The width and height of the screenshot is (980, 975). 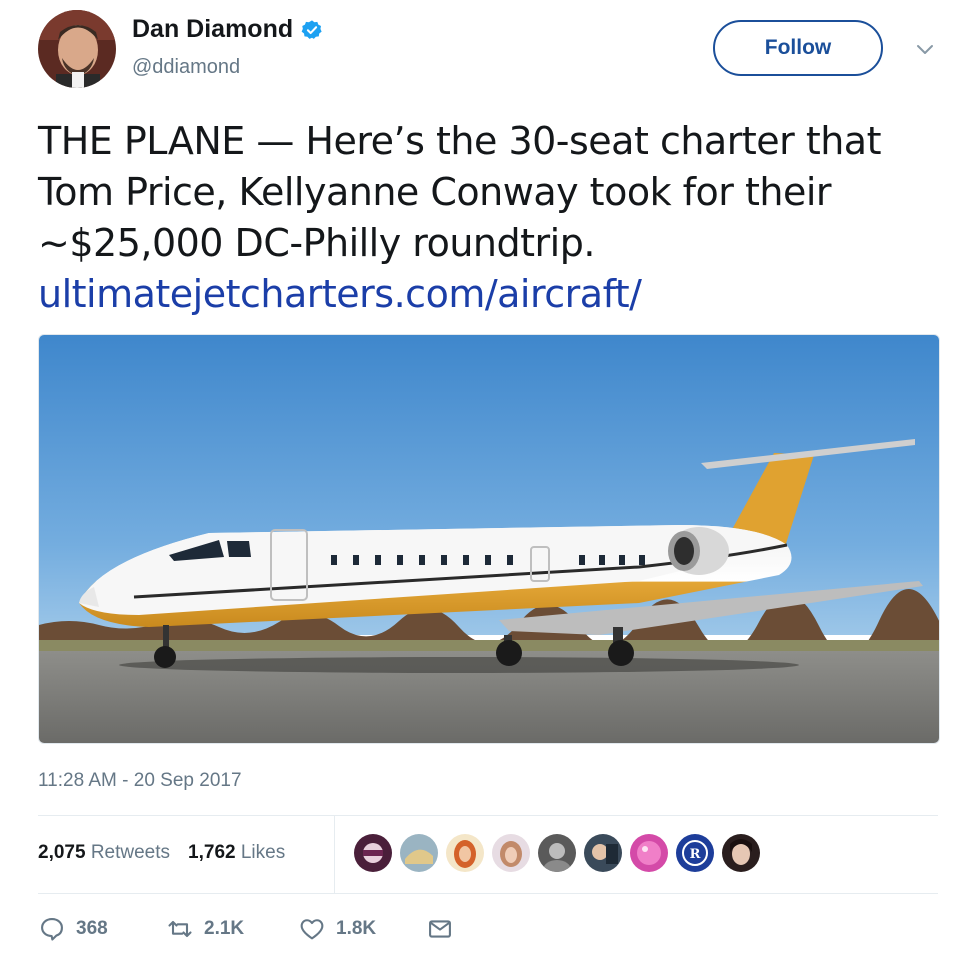 I want to click on retweet-icon, so click(x=180, y=929).